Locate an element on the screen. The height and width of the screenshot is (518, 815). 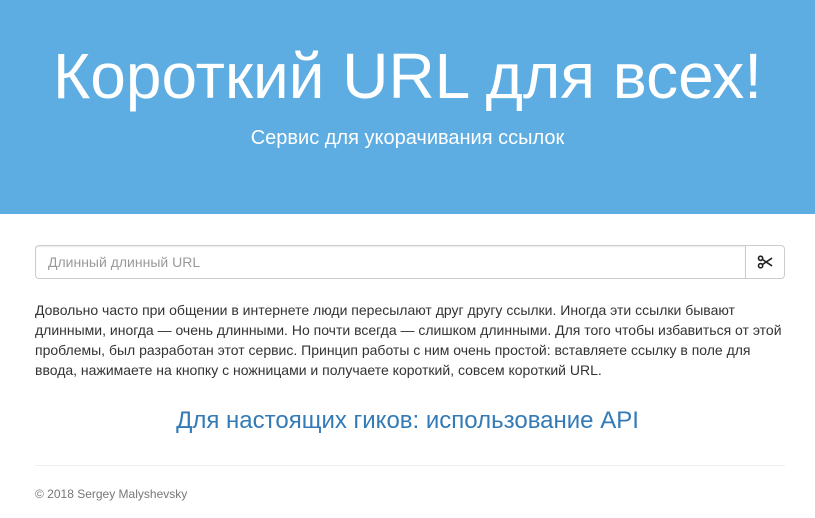
scissors-icon is located at coordinates (765, 262).